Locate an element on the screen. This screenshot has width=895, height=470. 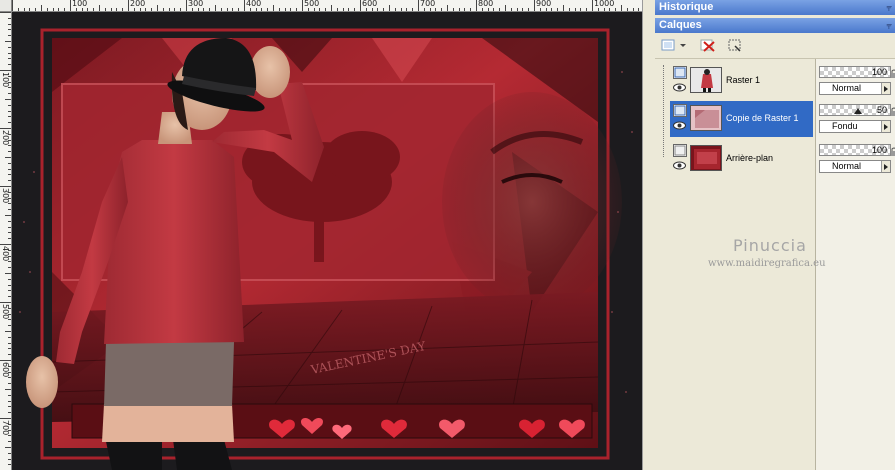
layer-row-copie-de-raster-1: Copie de Raster 1 is located at coordinates (741, 119).